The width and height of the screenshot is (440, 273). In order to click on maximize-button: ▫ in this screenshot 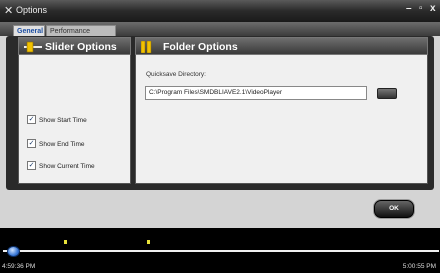, I will do `click(421, 8)`.